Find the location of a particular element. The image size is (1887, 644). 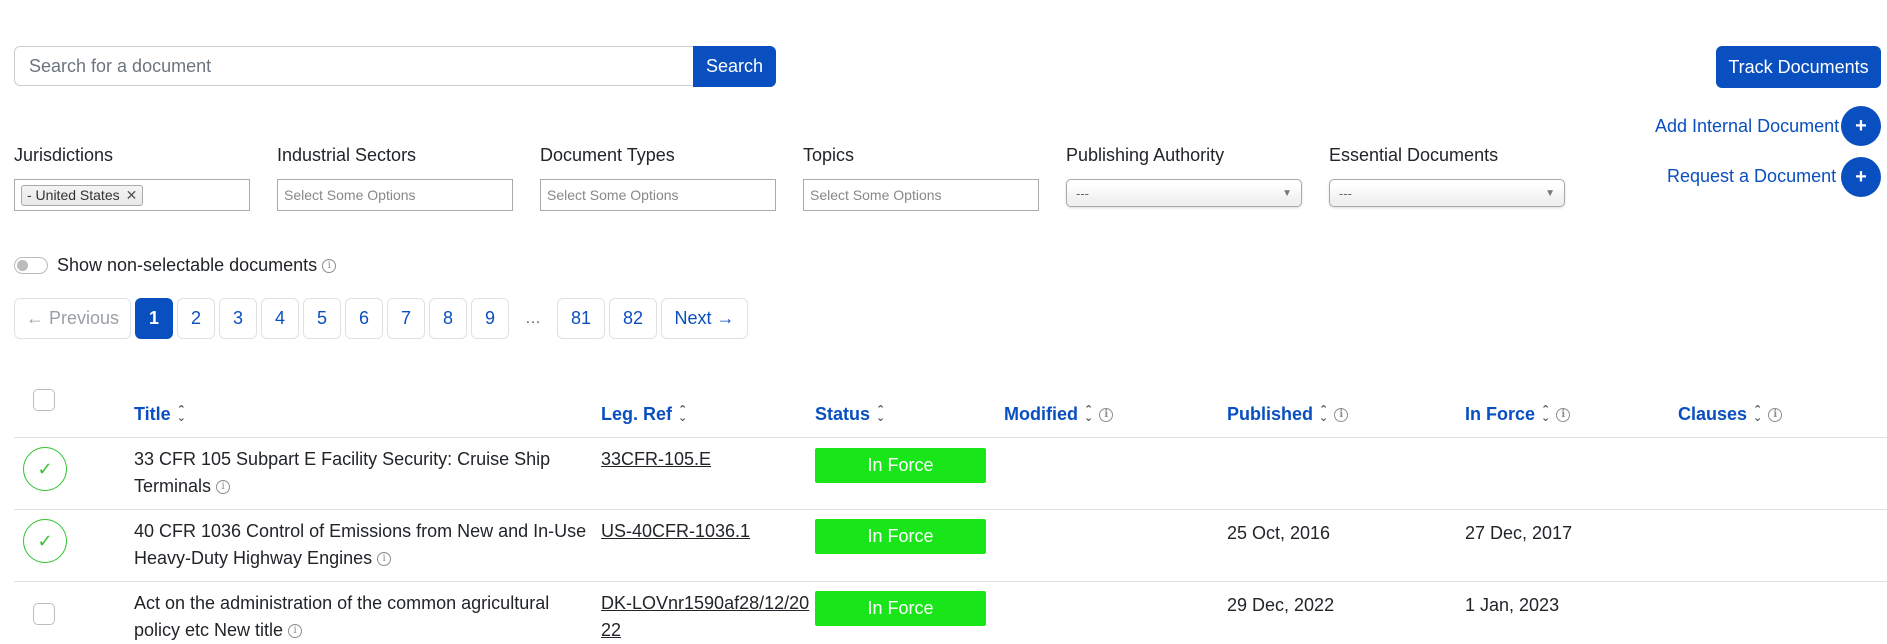

row-3-leg-ref-link: DK-LOVnr1590af28/12/2022 is located at coordinates (706, 617).